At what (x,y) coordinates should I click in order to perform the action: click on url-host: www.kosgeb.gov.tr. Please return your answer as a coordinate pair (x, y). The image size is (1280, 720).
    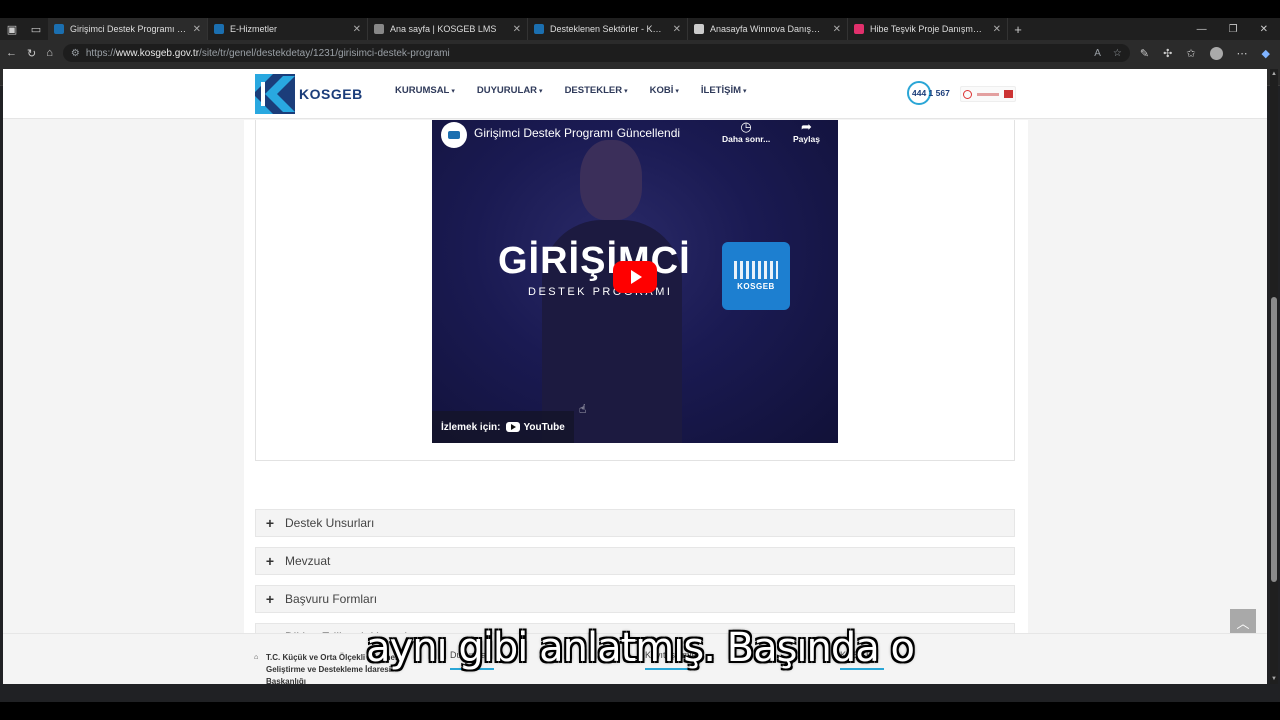
    Looking at the image, I should click on (157, 53).